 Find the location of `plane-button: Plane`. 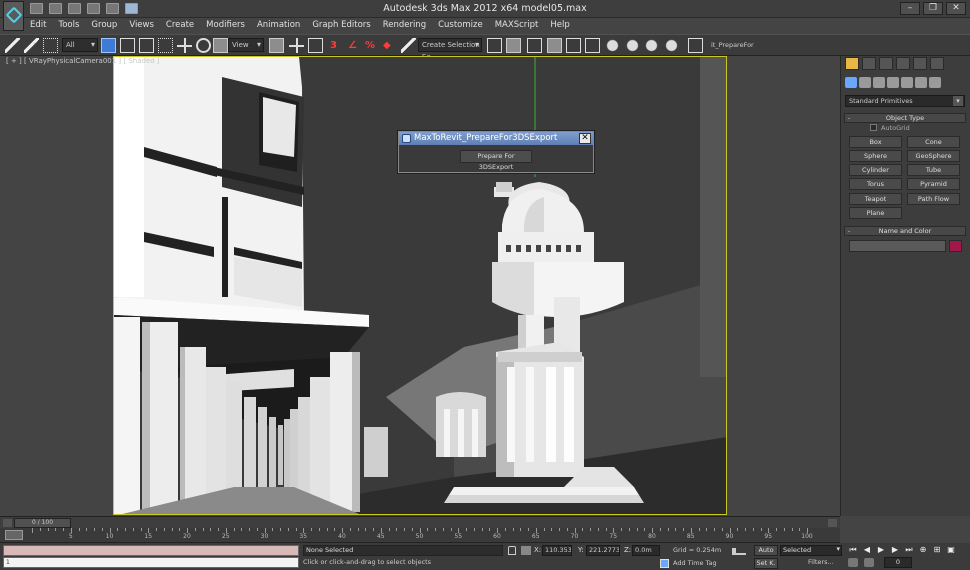

plane-button: Plane is located at coordinates (875, 213).